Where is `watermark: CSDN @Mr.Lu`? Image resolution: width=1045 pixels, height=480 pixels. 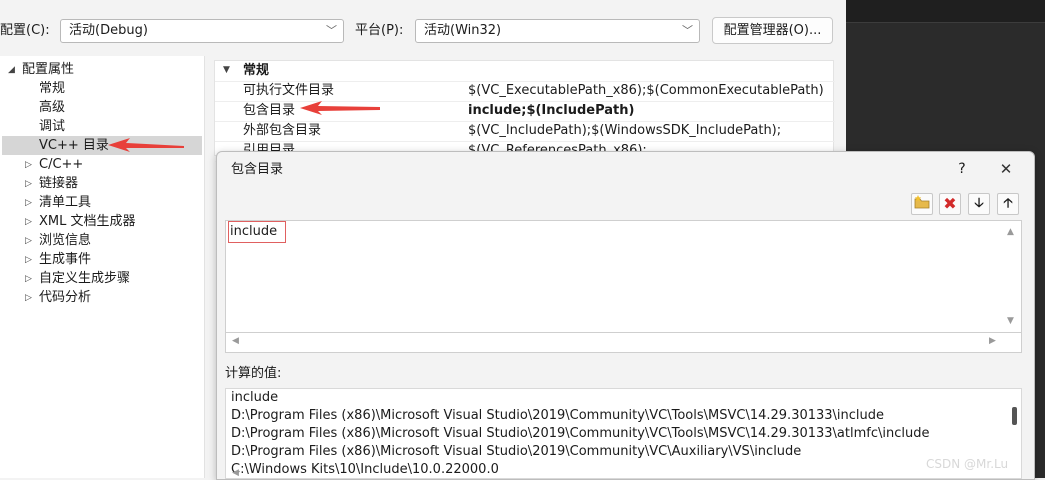 watermark: CSDN @Mr.Lu is located at coordinates (967, 464).